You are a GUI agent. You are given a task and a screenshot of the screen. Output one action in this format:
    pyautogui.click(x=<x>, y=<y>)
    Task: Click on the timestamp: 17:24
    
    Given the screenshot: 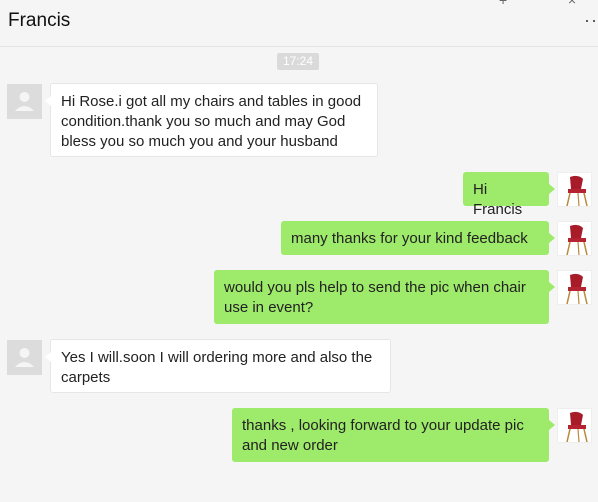 What is the action you would take?
    pyautogui.click(x=298, y=61)
    